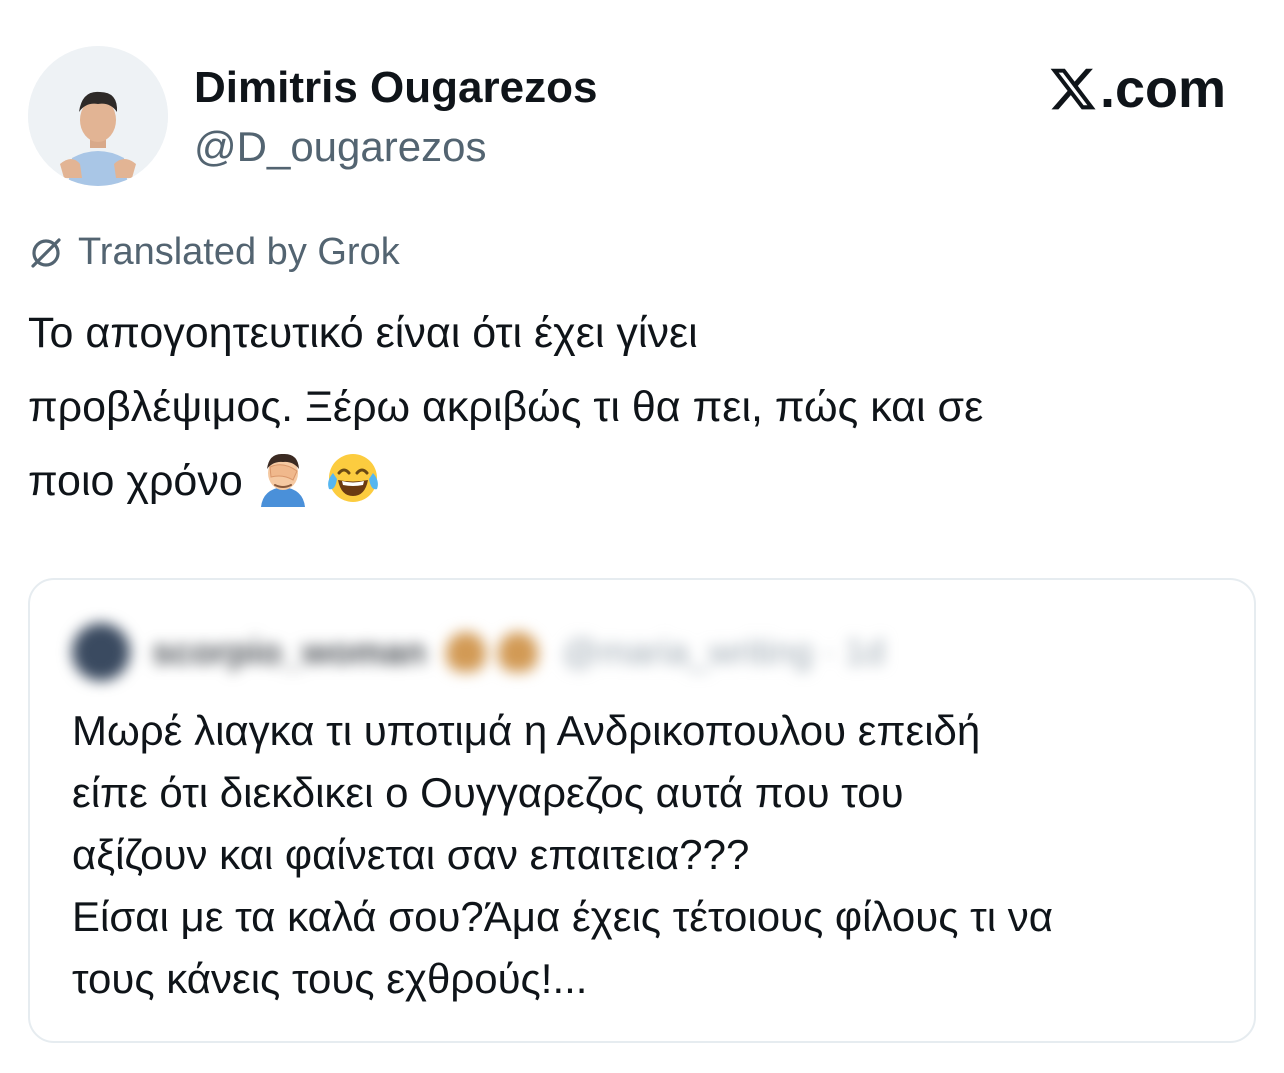 This screenshot has width=1284, height=1073. Describe the element at coordinates (340, 147) in the screenshot. I see `author-handle: @D_ougarezos` at that location.